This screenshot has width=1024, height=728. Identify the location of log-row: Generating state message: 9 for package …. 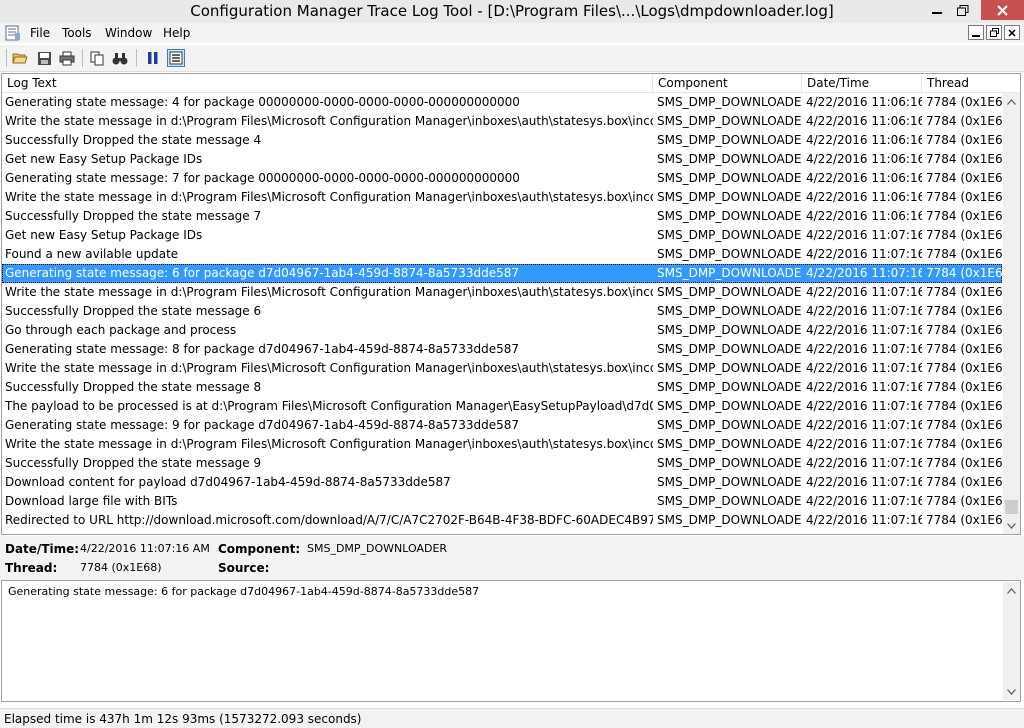
(502, 425).